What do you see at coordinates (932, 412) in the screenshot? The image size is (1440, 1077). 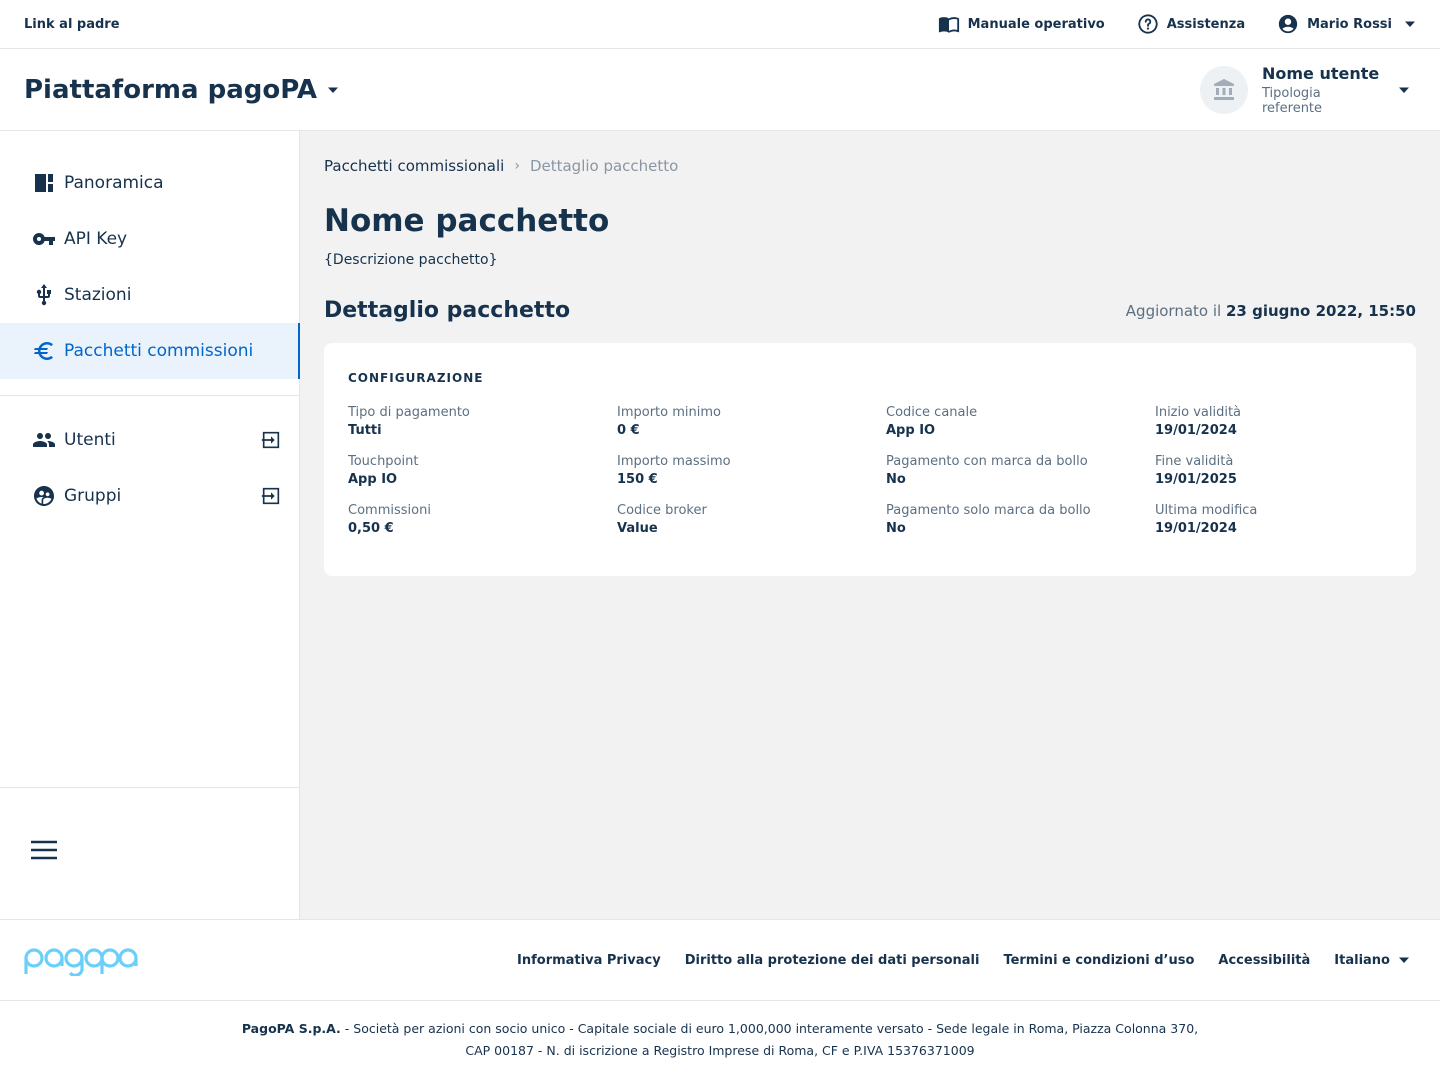 I see `field-label: Codice canale` at bounding box center [932, 412].